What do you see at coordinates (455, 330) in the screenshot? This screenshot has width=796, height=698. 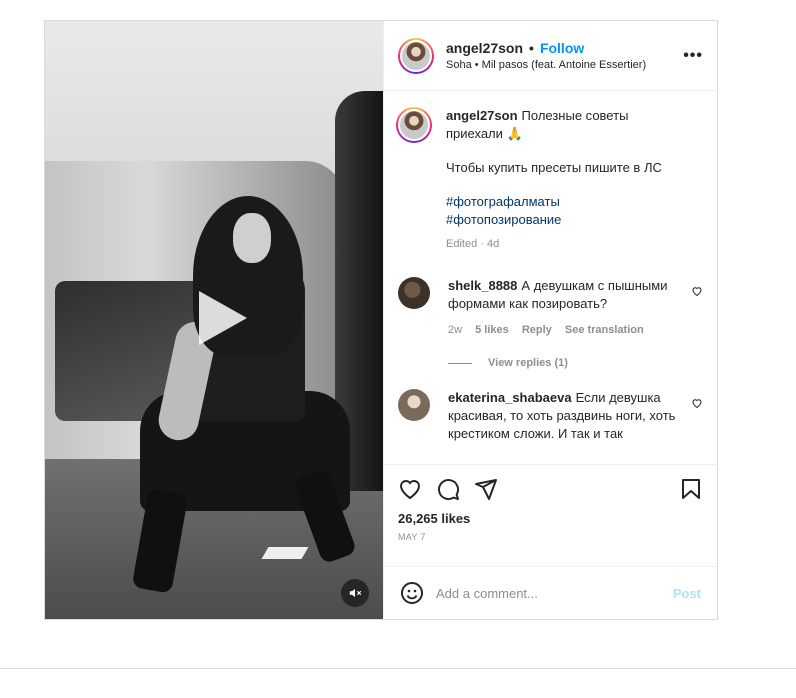 I see `comment-time: 2w` at bounding box center [455, 330].